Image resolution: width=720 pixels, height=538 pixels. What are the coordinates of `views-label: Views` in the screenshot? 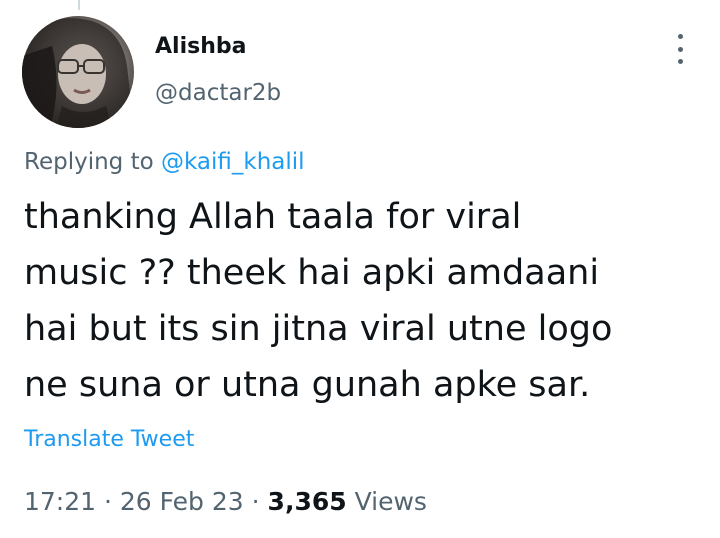 It's located at (390, 501).